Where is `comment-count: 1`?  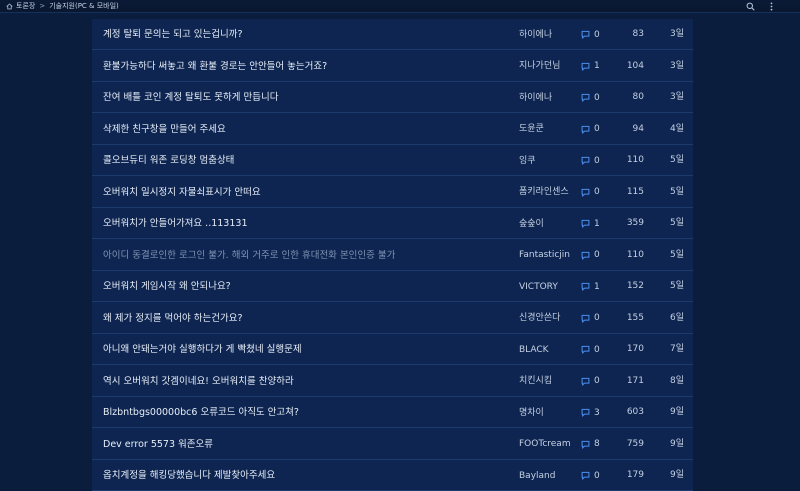 comment-count: 1 is located at coordinates (590, 66).